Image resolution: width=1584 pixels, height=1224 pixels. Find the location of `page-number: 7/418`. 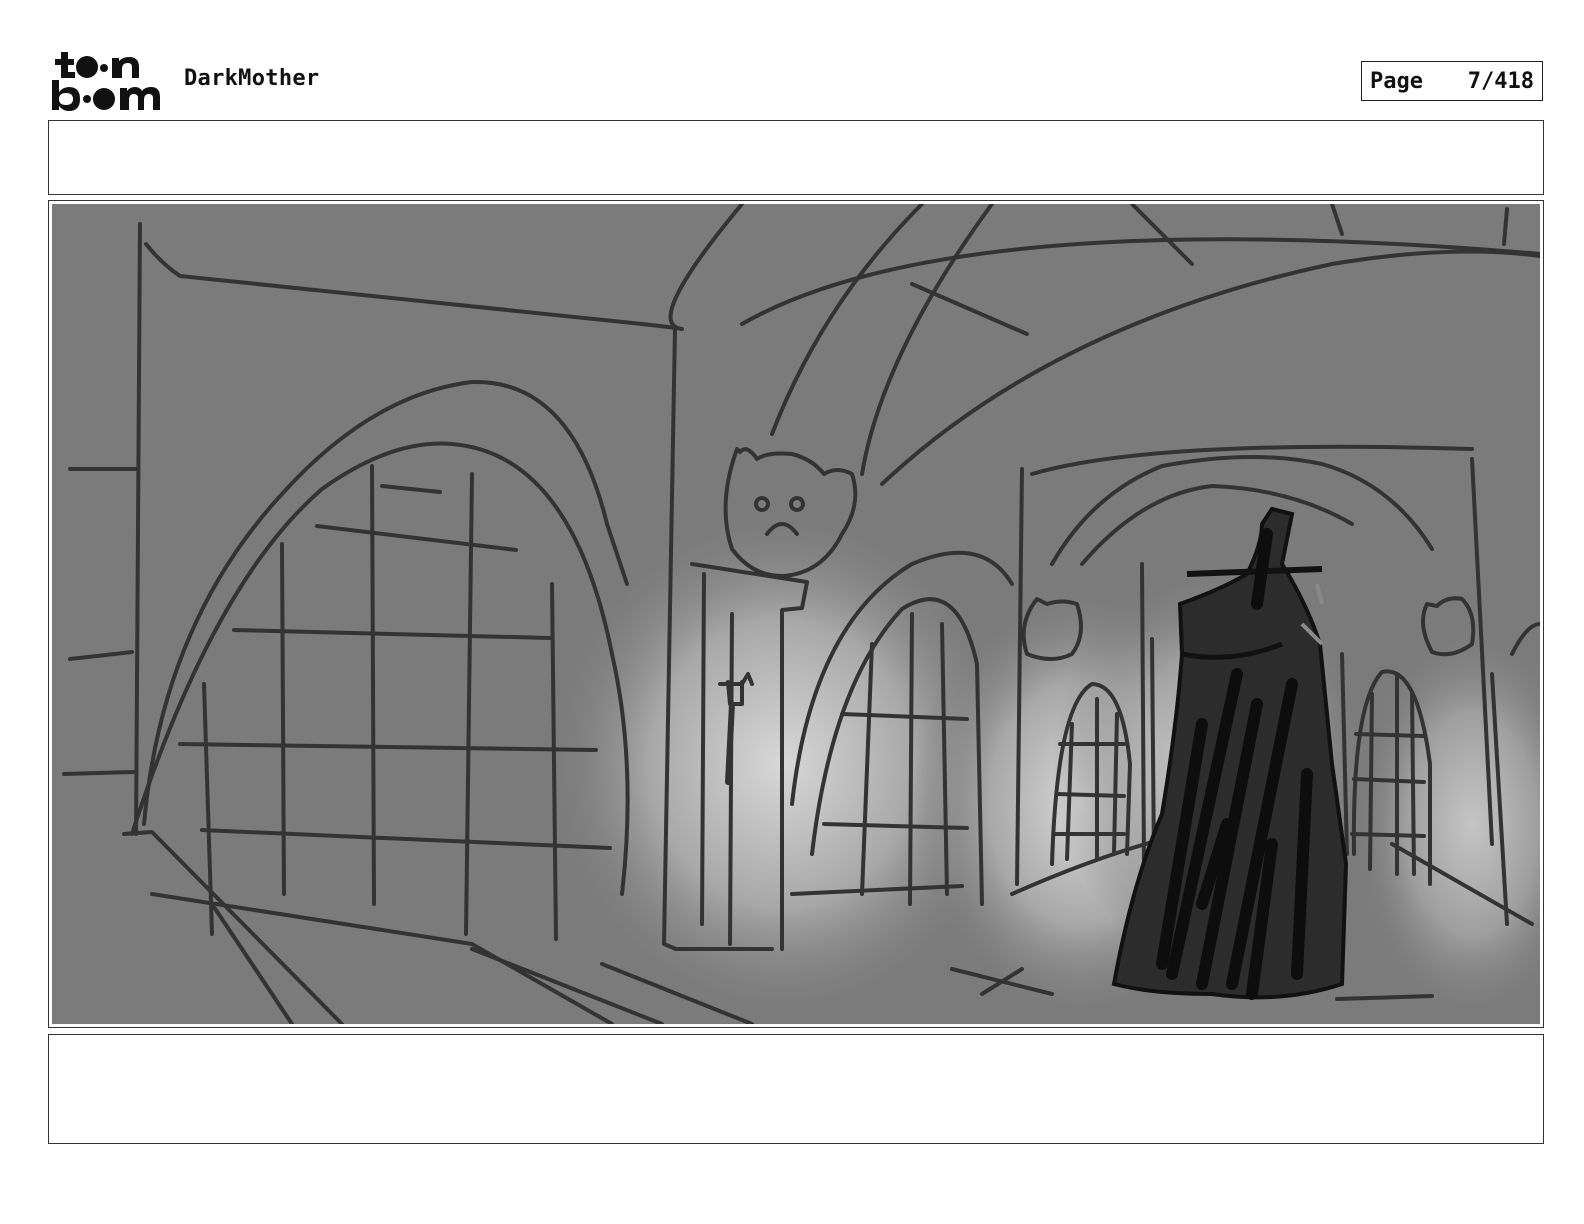

page-number: 7/418 is located at coordinates (1500, 81).